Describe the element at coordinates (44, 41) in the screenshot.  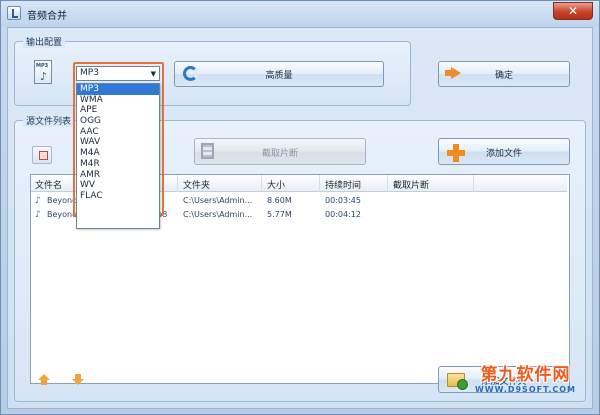
I see `output-config-title: 输出配置` at that location.